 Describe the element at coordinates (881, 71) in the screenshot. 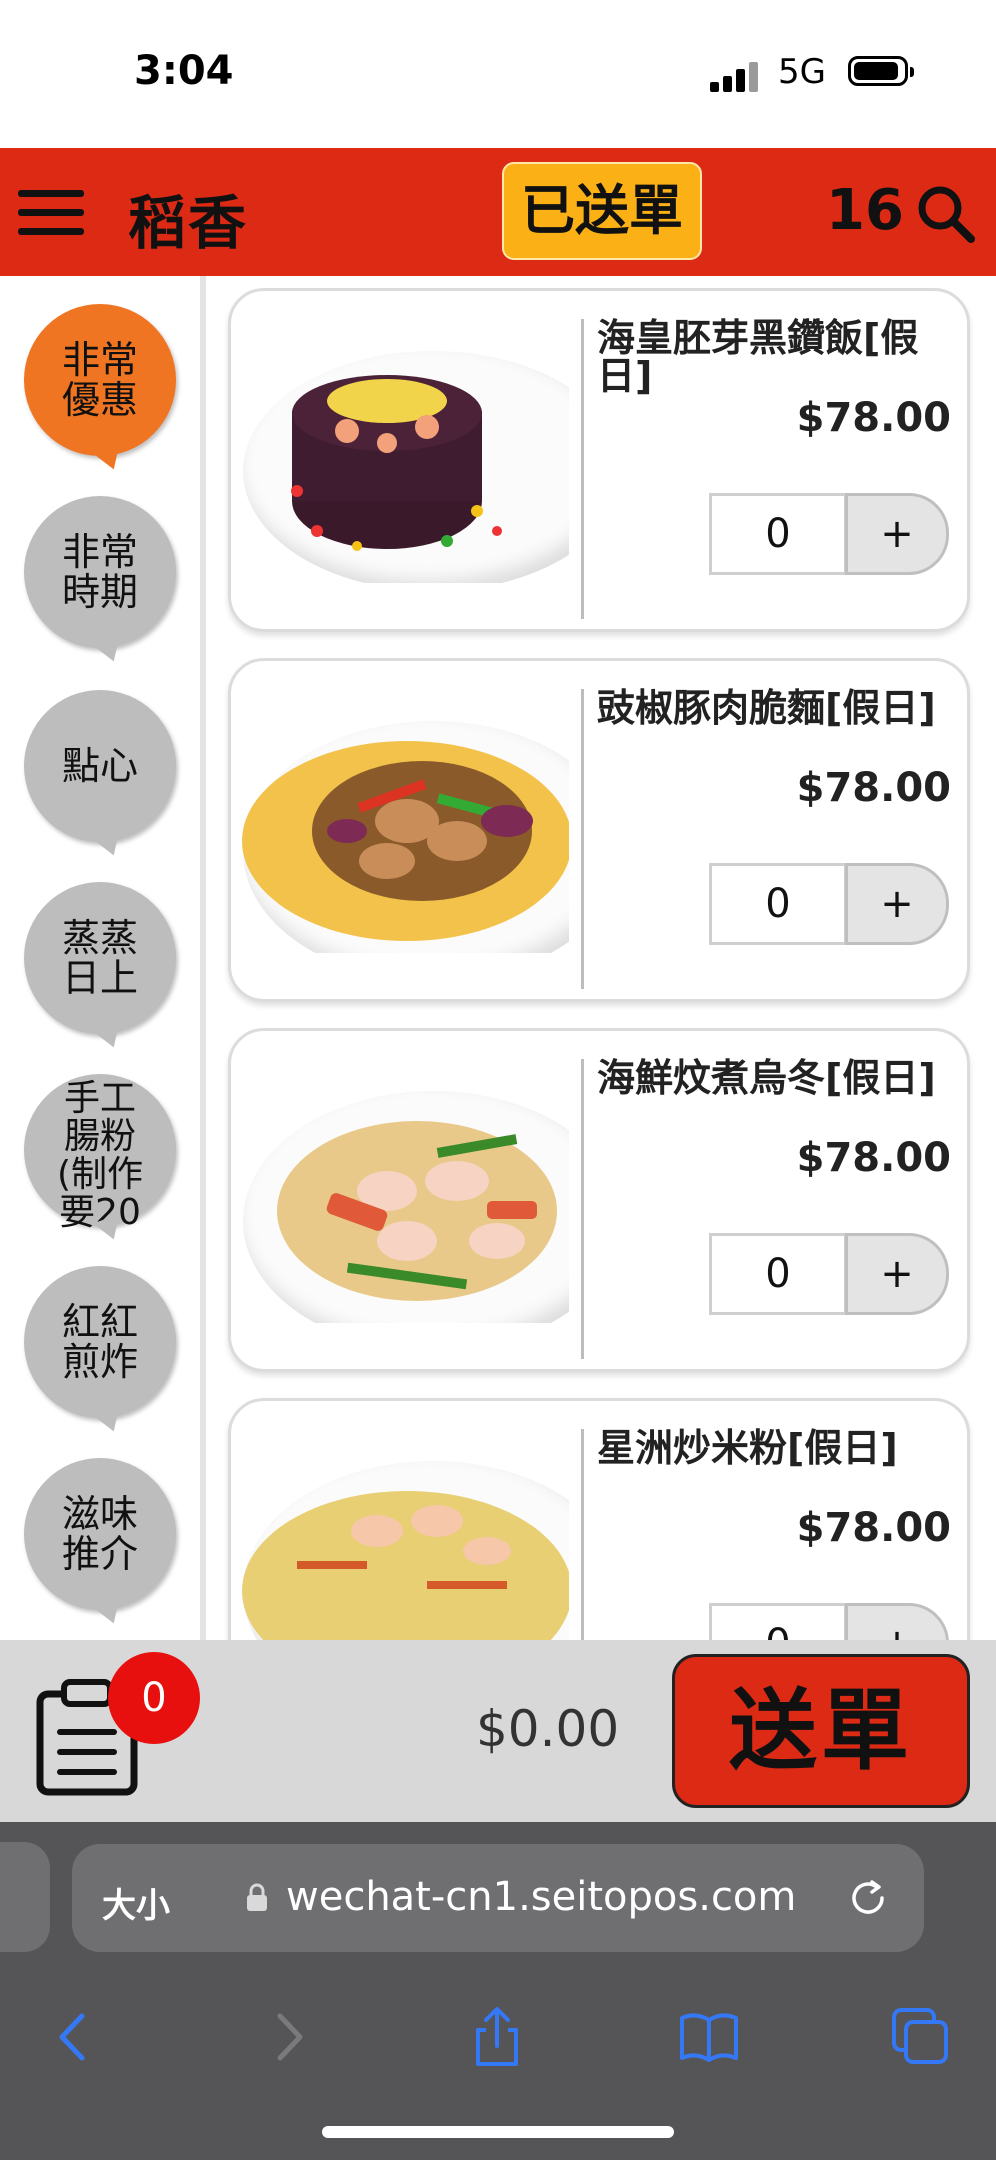

I see `battery-icon` at that location.